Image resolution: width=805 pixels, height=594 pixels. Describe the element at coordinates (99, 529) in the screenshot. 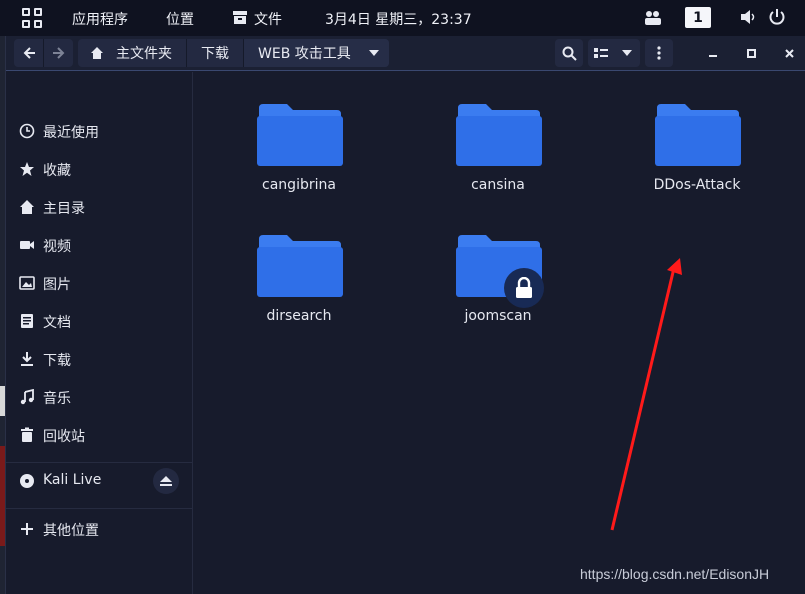

I see `sidebar-item-other-locations: 其他位置` at that location.